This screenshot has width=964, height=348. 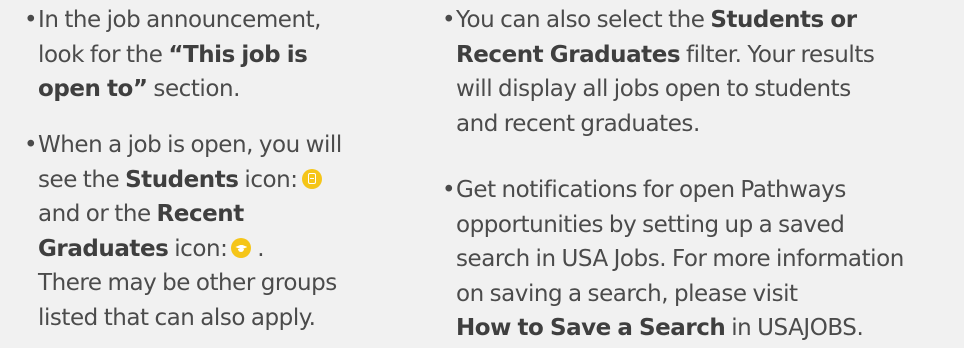 What do you see at coordinates (238, 54) in the screenshot?
I see `open-to-label: “This job is` at bounding box center [238, 54].